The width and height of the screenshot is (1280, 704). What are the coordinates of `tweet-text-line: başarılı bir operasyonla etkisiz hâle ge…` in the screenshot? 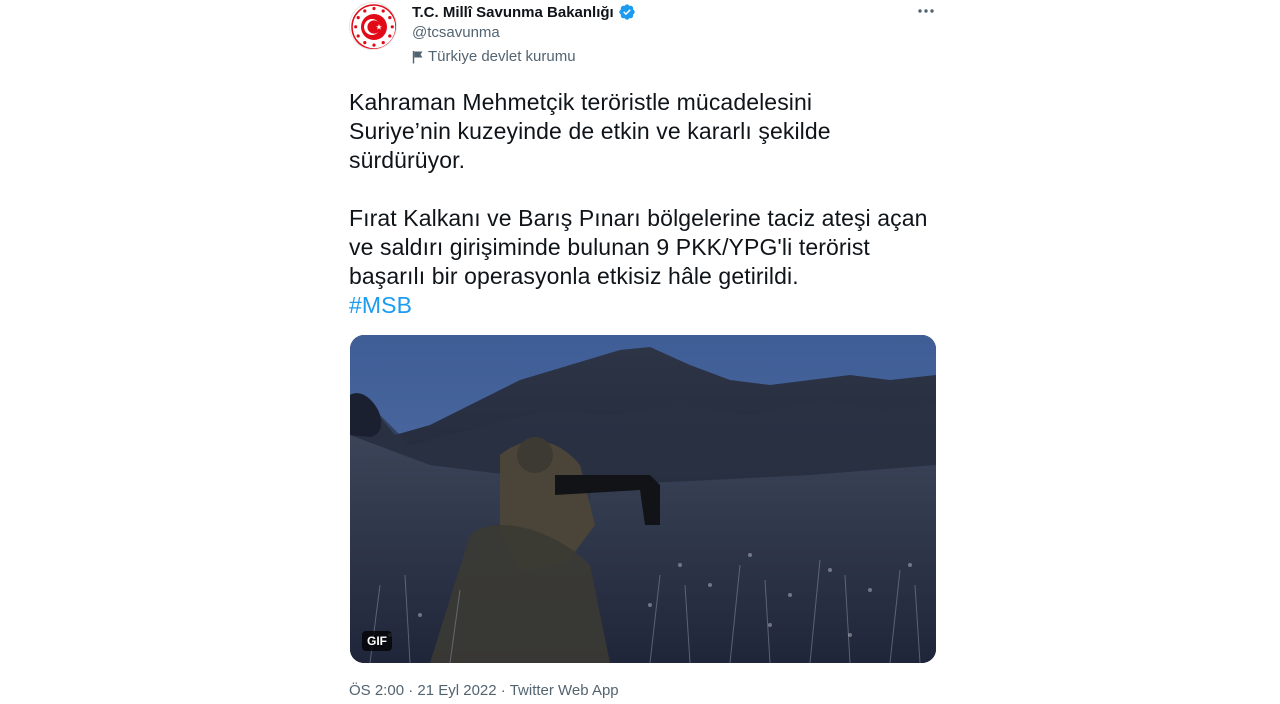 It's located at (574, 276).